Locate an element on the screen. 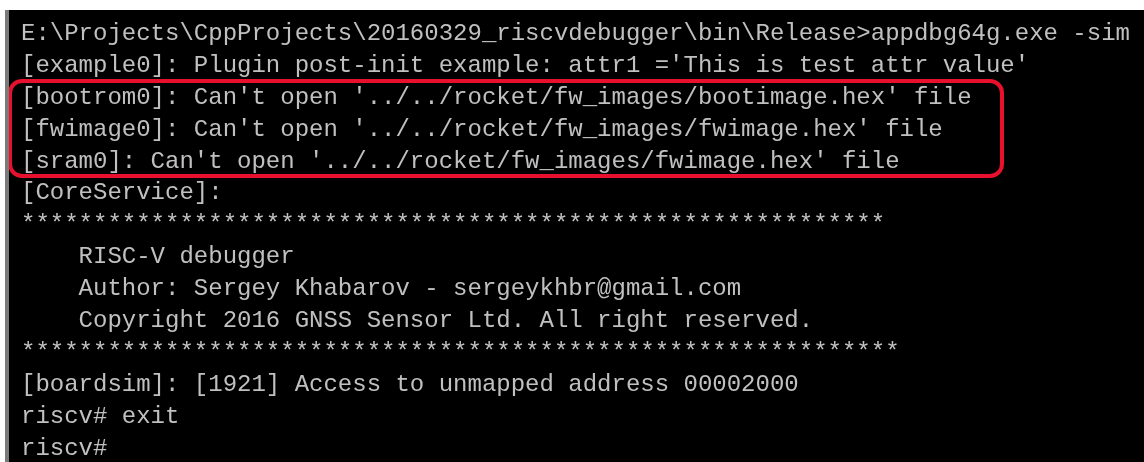 This screenshot has width=1144, height=462. console-line: ************************************************************* is located at coordinates (460, 352).